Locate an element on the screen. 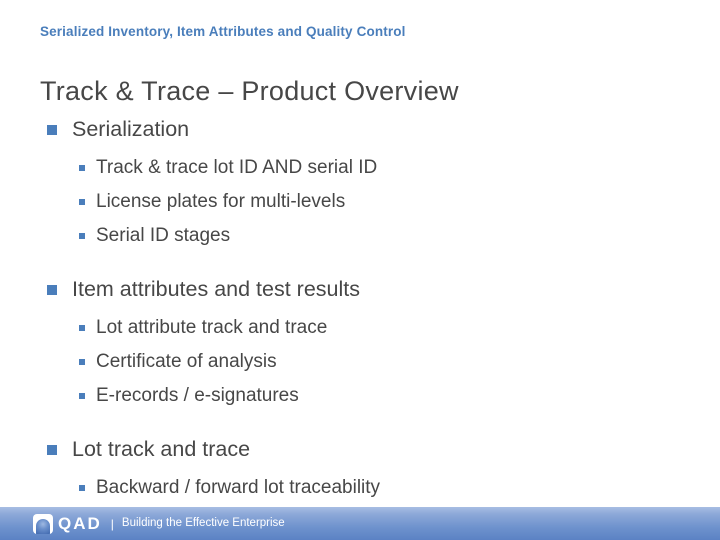 The image size is (720, 540). bullet-level2: License plates for multi-levels is located at coordinates (360, 202).